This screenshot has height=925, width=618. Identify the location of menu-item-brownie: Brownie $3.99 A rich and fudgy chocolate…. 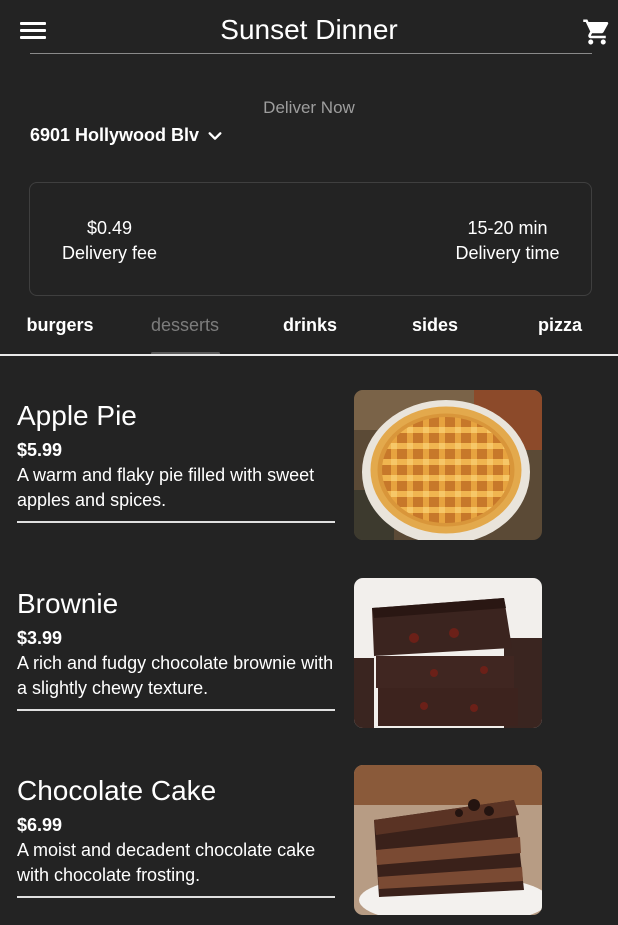
(282, 658).